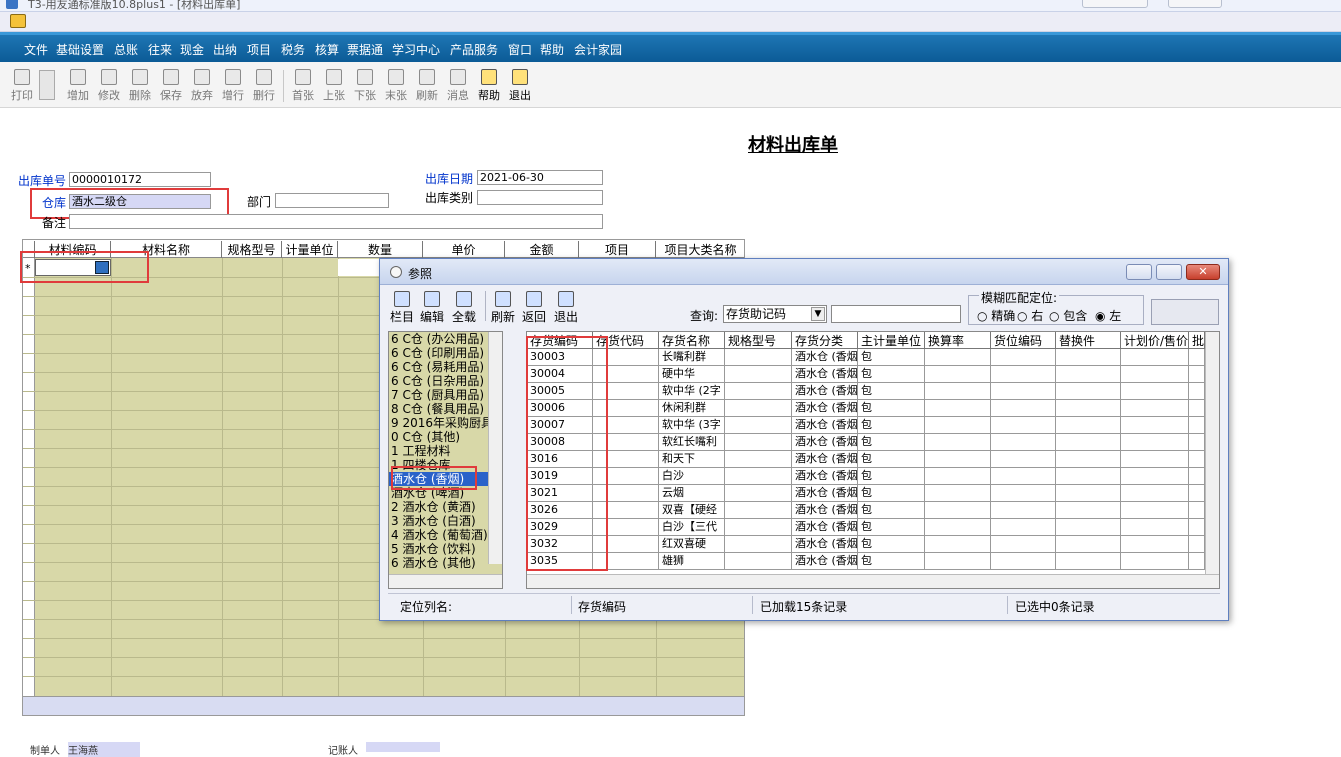 This screenshot has width=1341, height=757. What do you see at coordinates (540, 197) in the screenshot?
I see `type-field` at bounding box center [540, 197].